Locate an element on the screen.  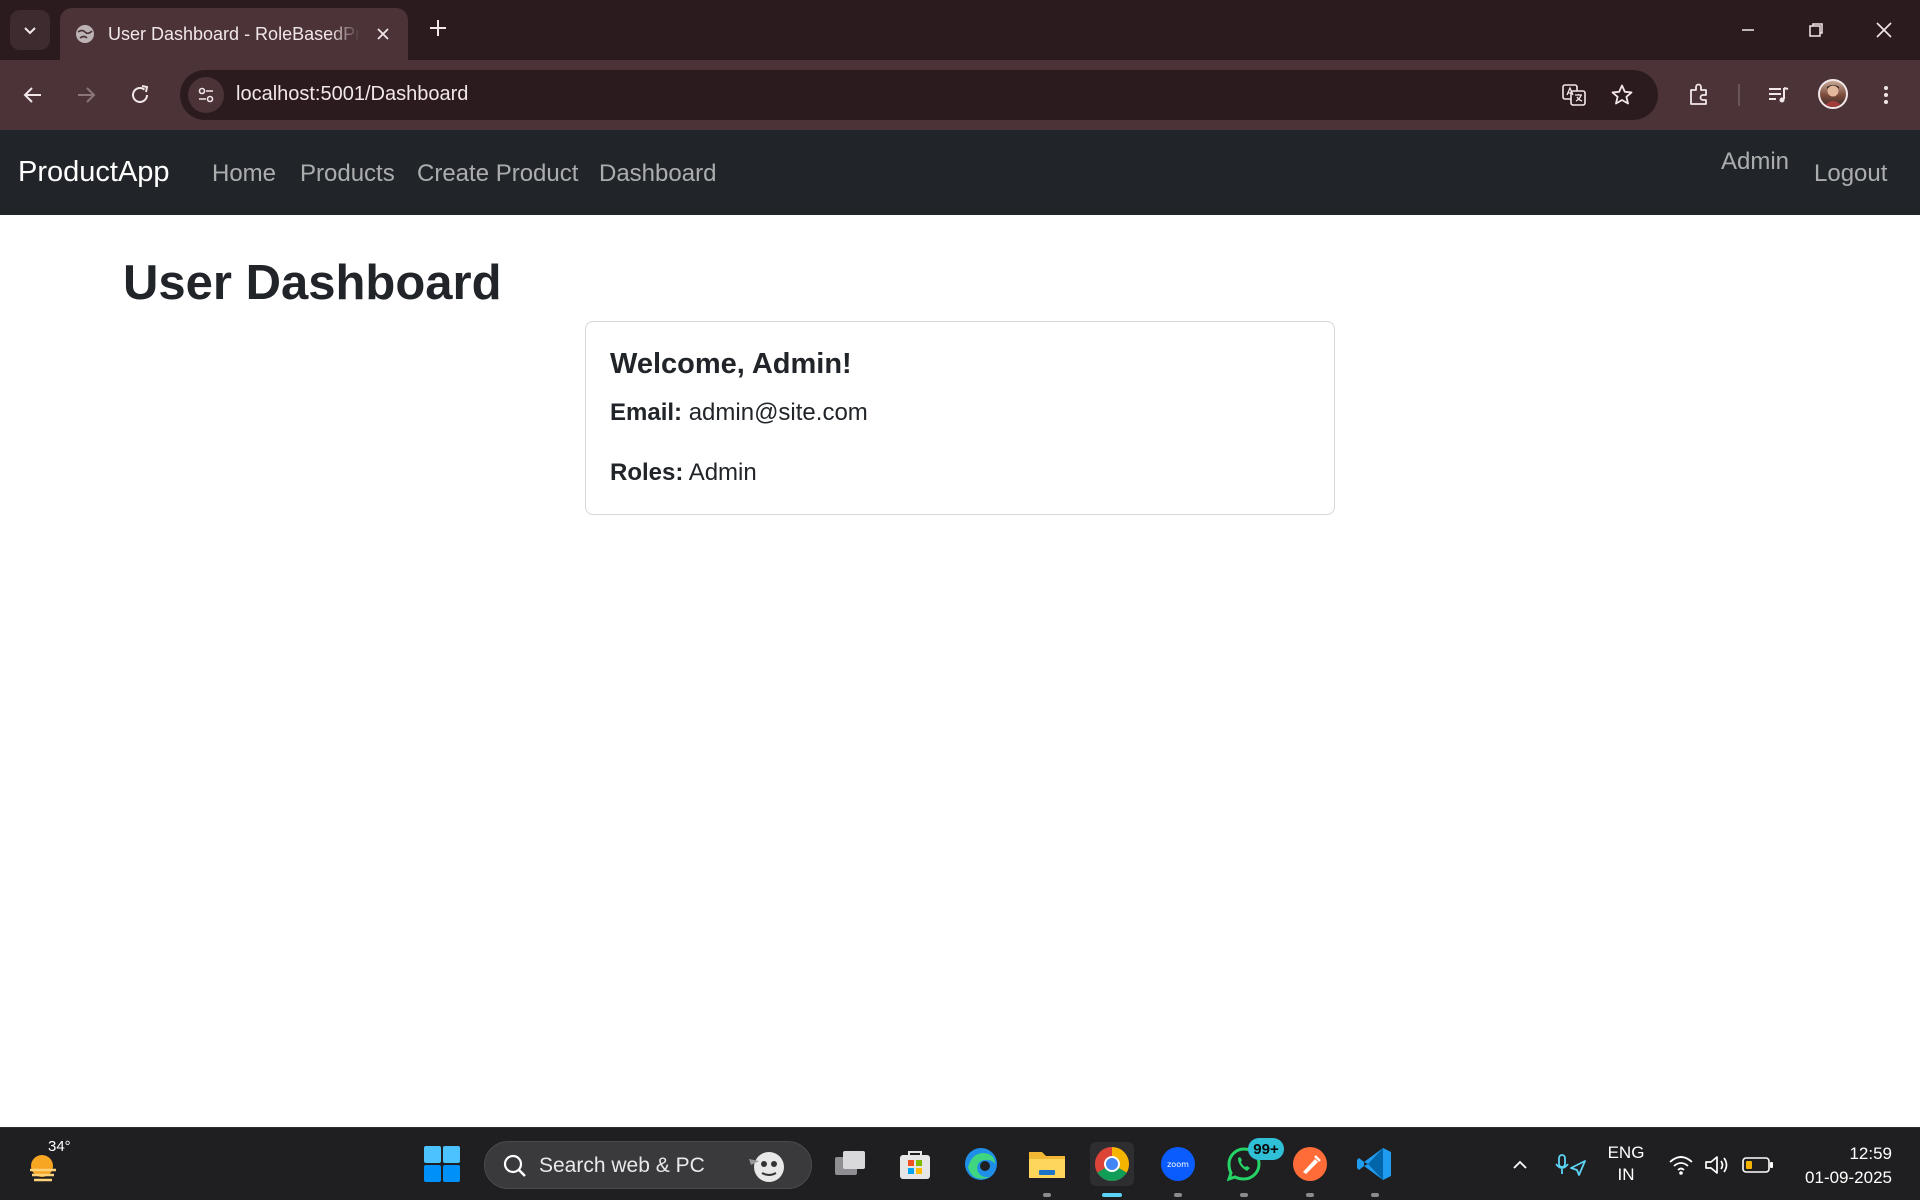
task-view-icon is located at coordinates (850, 1163).